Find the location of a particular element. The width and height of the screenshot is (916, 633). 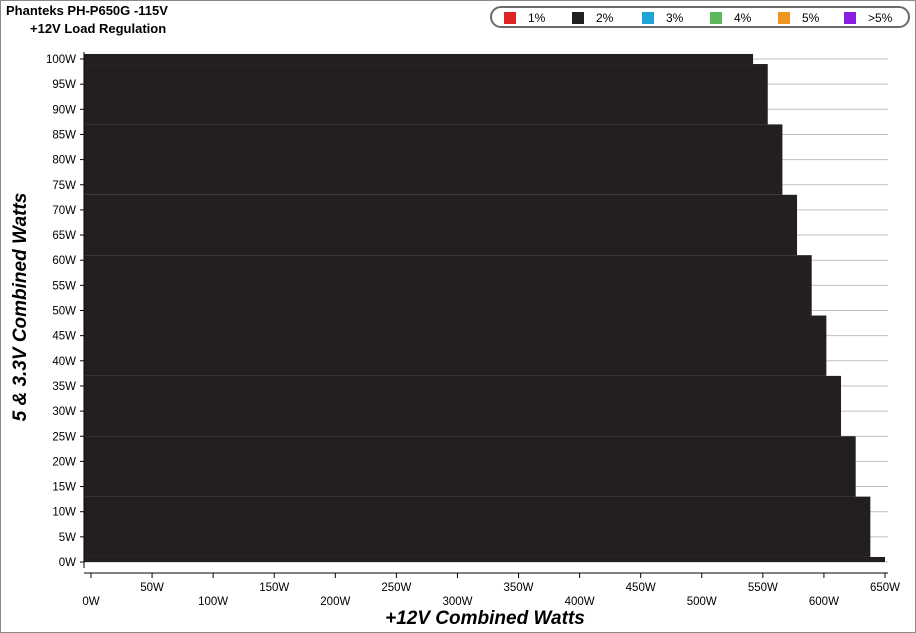

y-tick-label: 75W is located at coordinates (64, 186).